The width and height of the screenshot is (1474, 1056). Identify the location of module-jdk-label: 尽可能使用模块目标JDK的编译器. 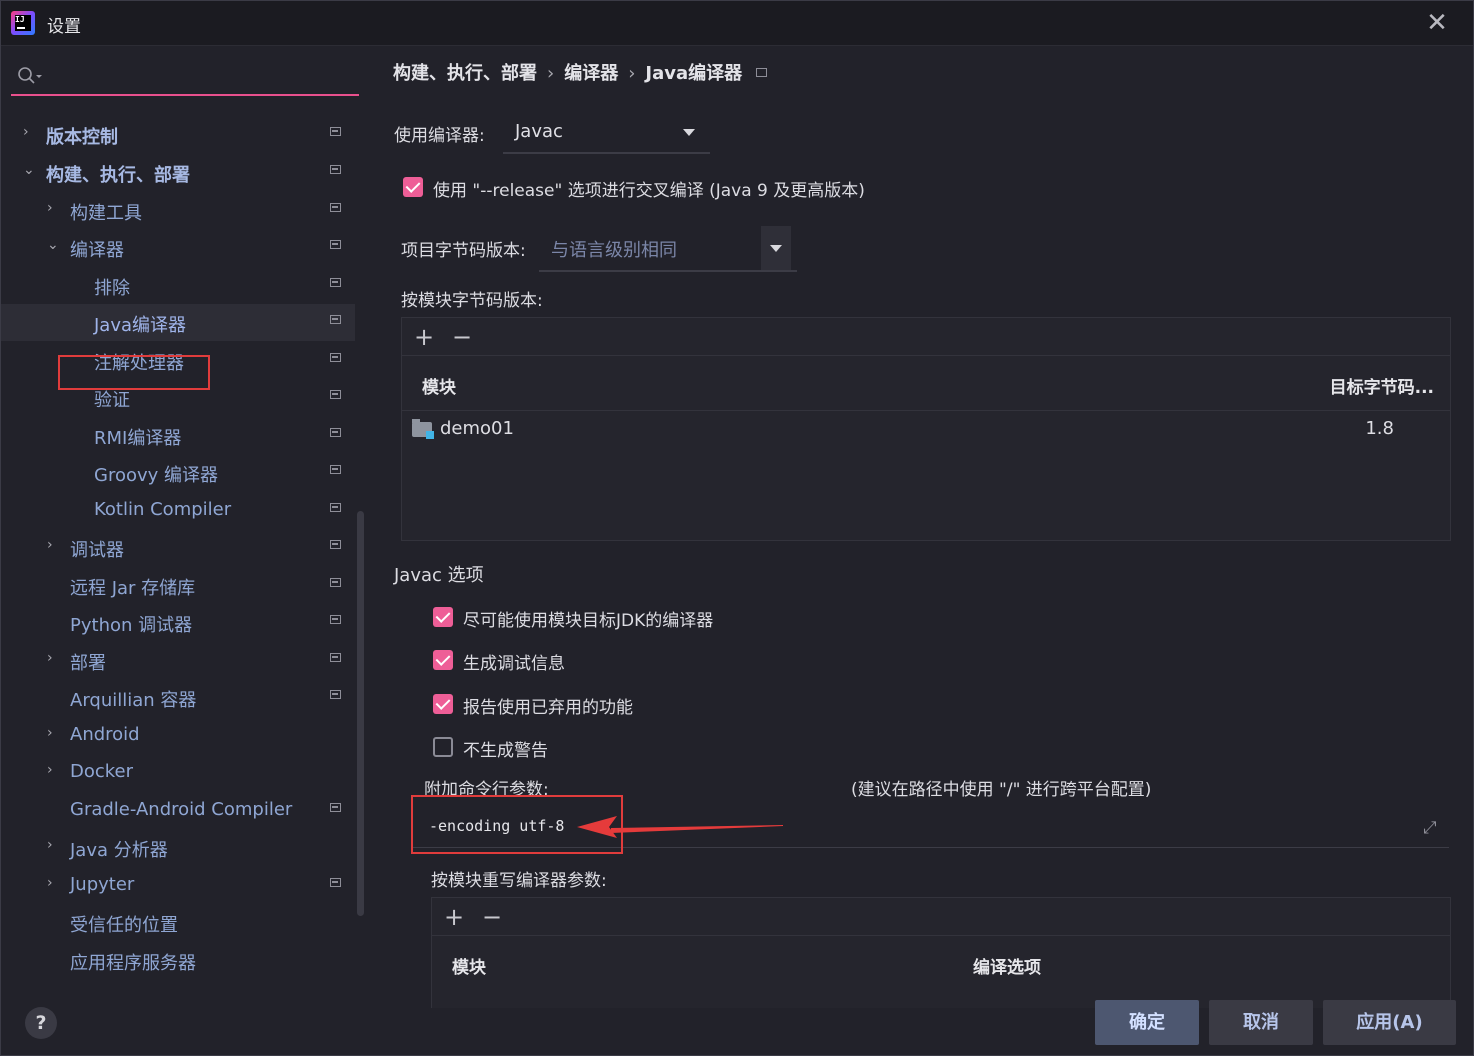
(588, 621).